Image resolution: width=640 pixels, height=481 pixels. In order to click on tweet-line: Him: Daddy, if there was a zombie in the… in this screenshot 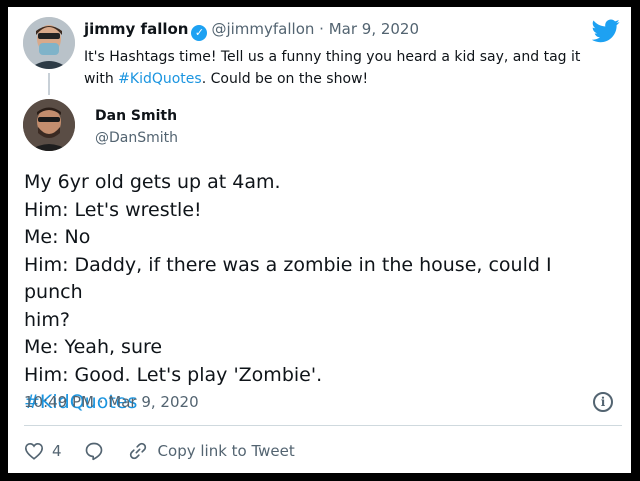, I will do `click(288, 278)`.